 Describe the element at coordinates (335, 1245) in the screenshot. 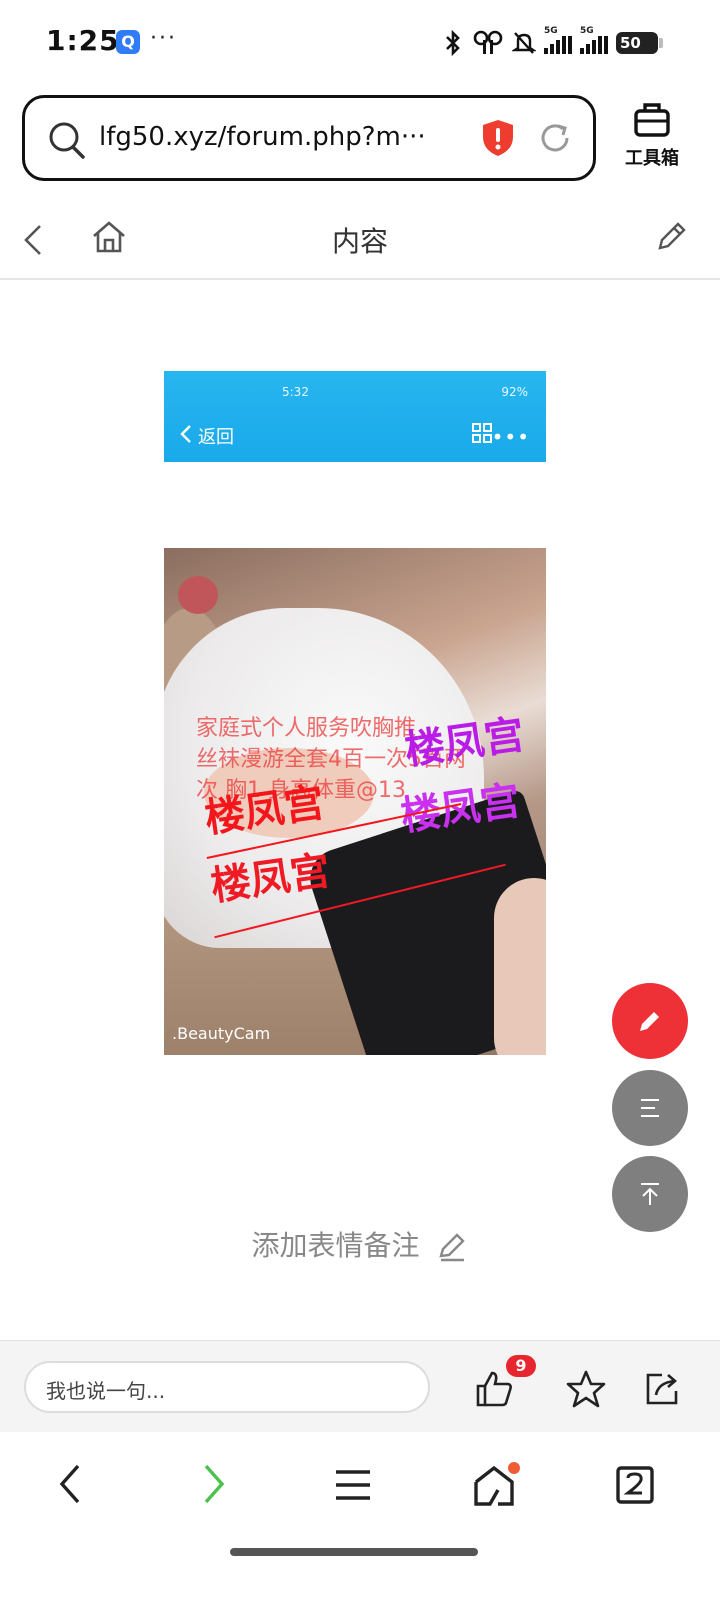

I see `reaction-note-label: 添加表情备注` at that location.